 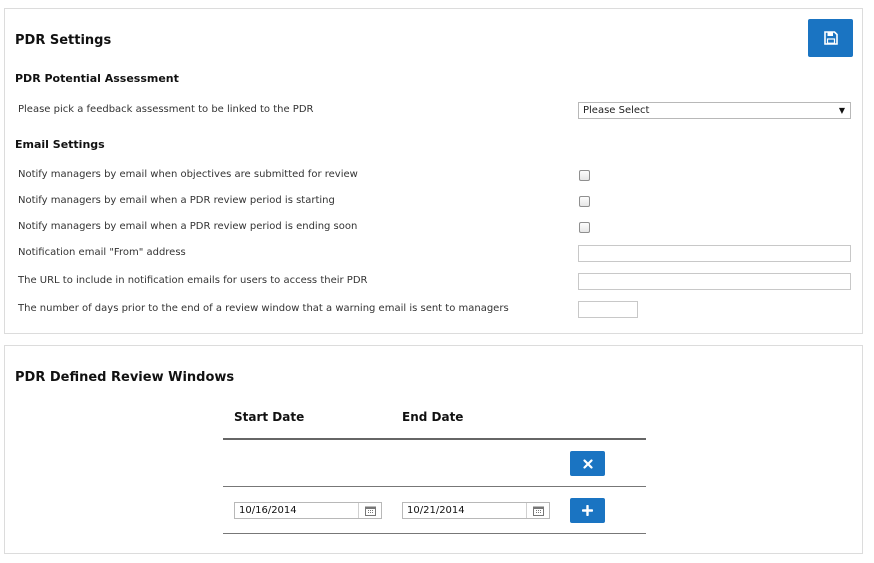 What do you see at coordinates (125, 377) in the screenshot?
I see `panel-title: PDR Defined Review Windows` at bounding box center [125, 377].